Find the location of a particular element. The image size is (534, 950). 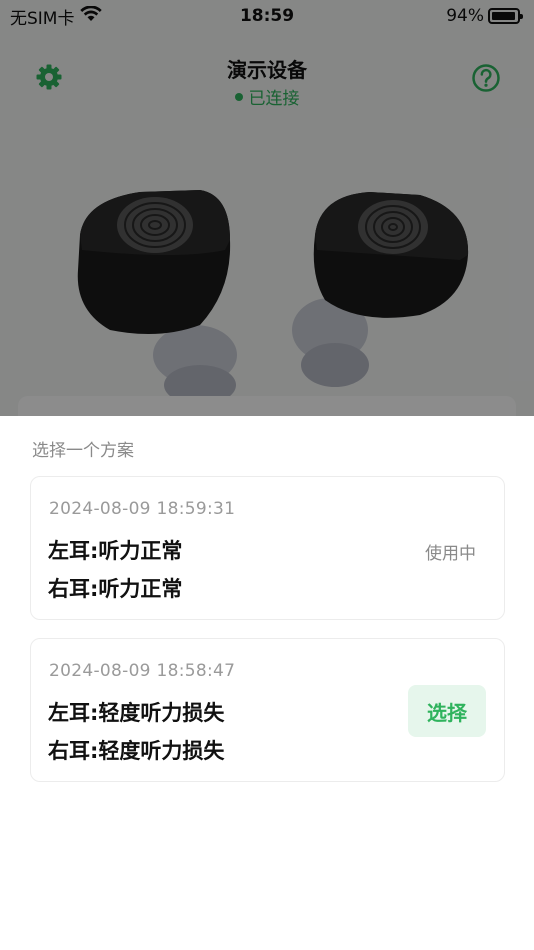

plan-date: 2024-08-09 18:59:31 is located at coordinates (142, 509).